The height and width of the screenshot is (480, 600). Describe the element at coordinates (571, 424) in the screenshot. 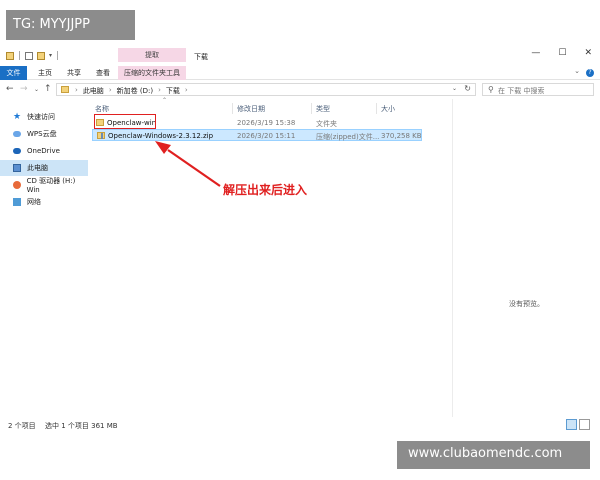

I see `details-view-icon` at that location.